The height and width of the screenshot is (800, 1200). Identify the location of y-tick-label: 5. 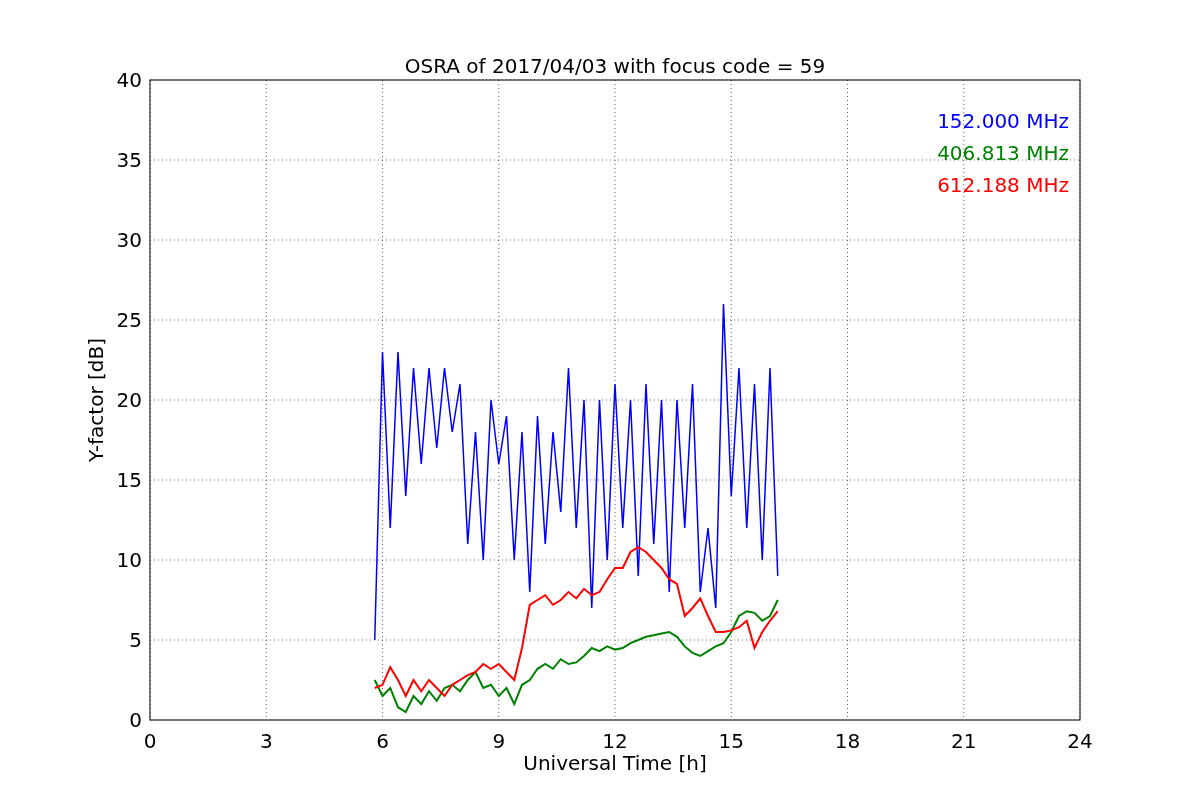
(135, 640).